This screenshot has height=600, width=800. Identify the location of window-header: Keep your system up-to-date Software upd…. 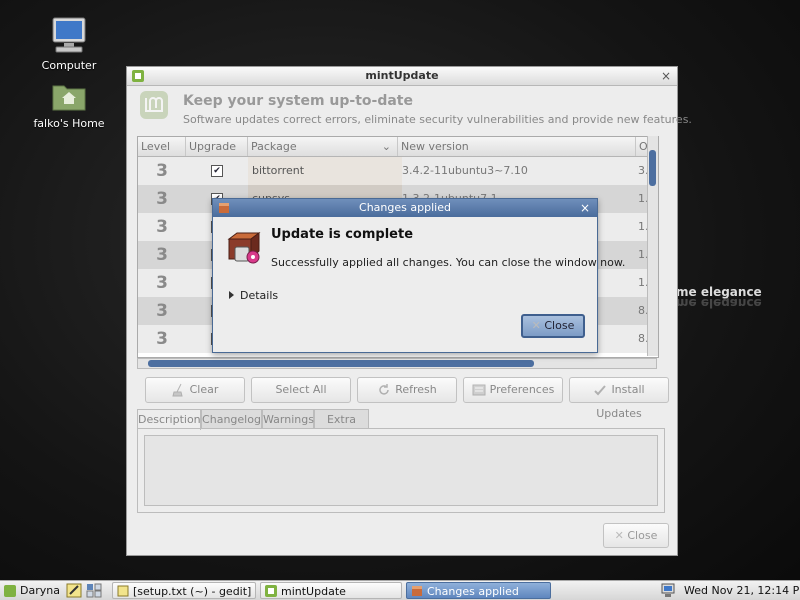
(409, 107).